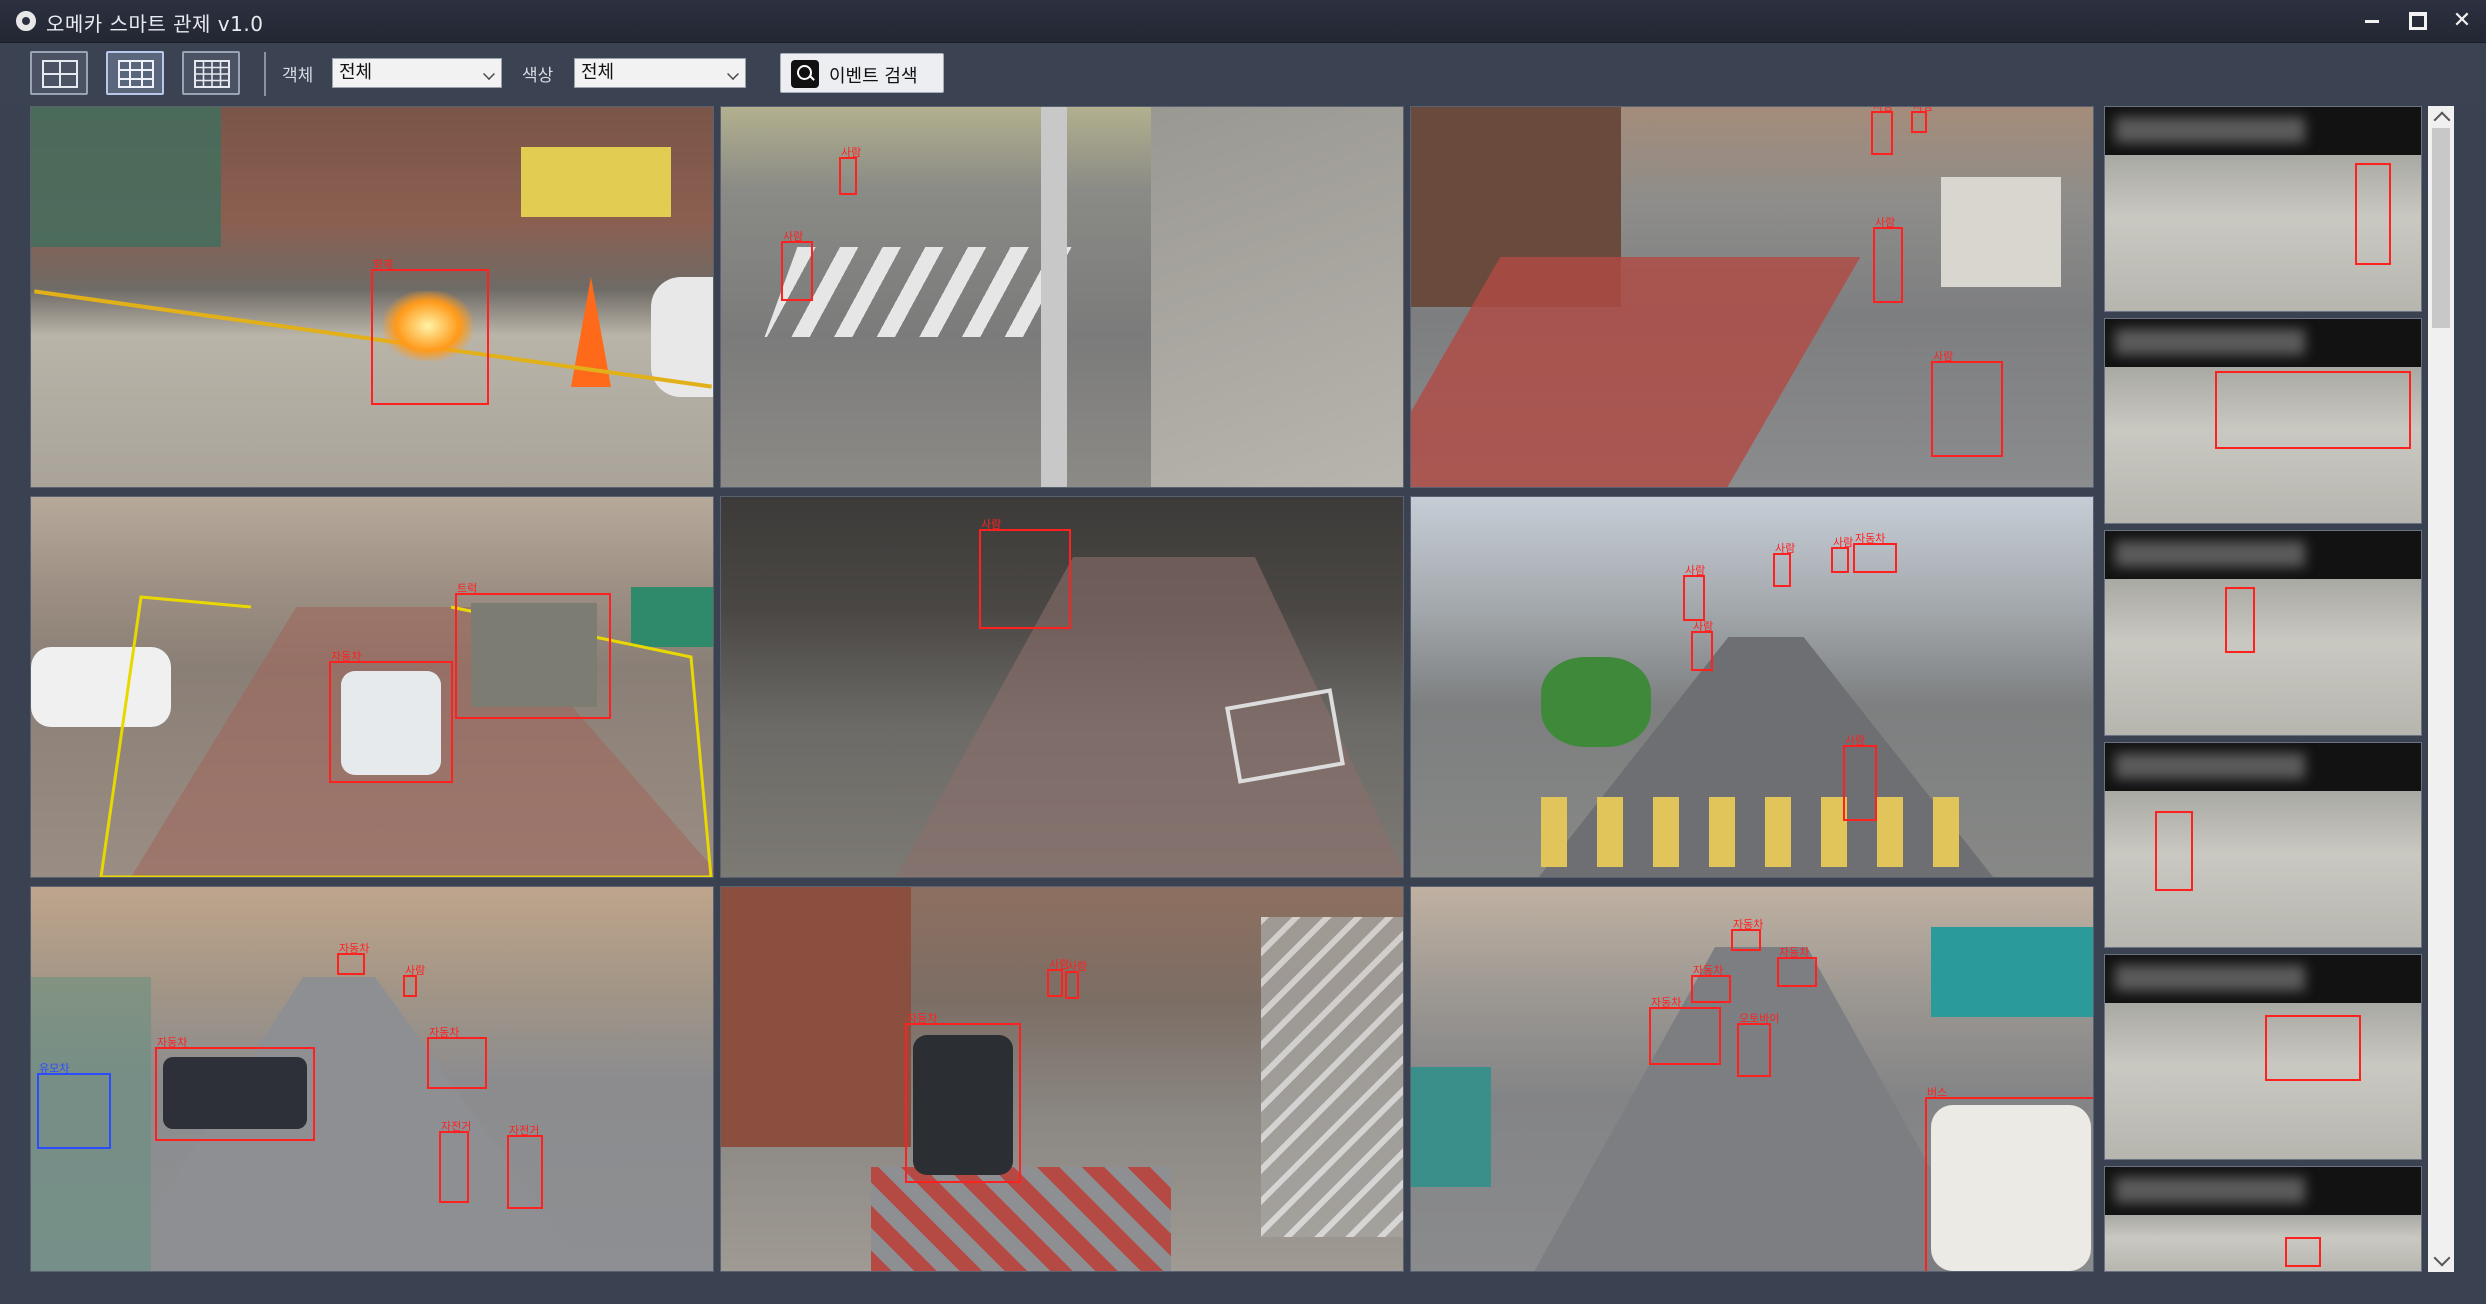 The height and width of the screenshot is (1304, 2486). I want to click on event-thumbnail-list: 사람 자동차 사람 사람 자동차 사람, so click(2264, 689).